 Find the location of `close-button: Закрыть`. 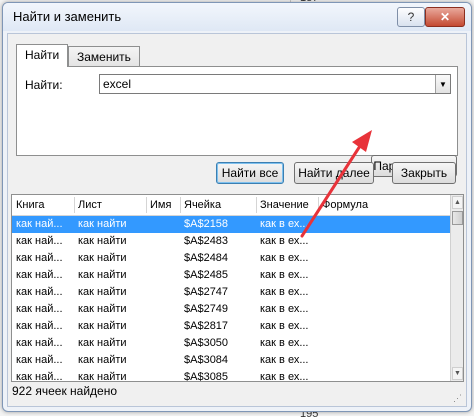

close-button: Закрыть is located at coordinates (424, 173).